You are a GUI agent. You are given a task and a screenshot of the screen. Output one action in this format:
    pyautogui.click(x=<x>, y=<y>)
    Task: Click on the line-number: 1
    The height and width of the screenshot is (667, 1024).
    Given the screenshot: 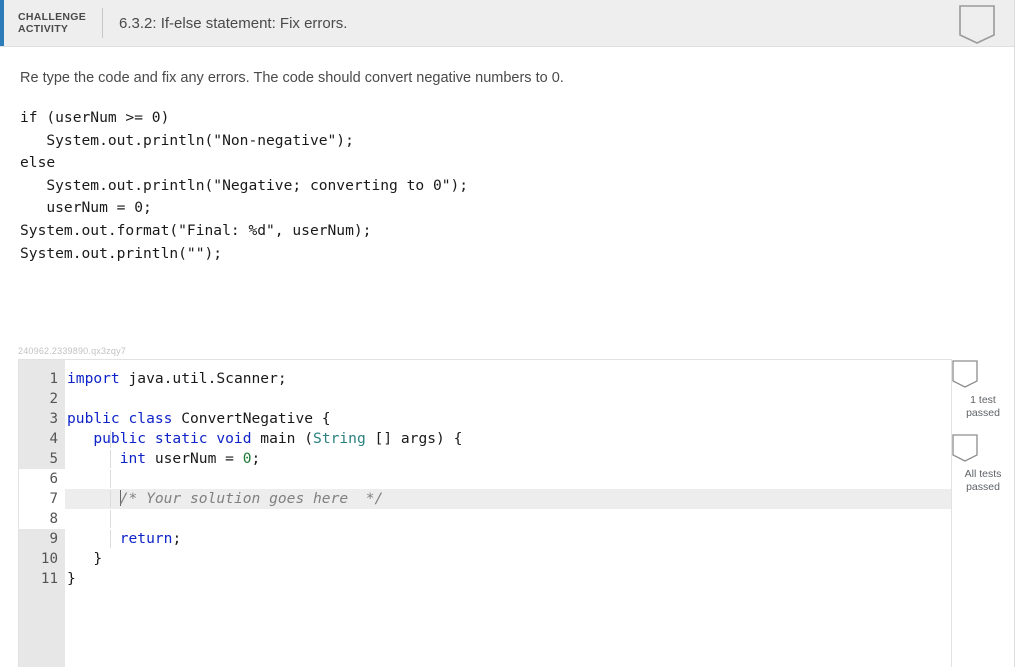 What is the action you would take?
    pyautogui.click(x=42, y=379)
    